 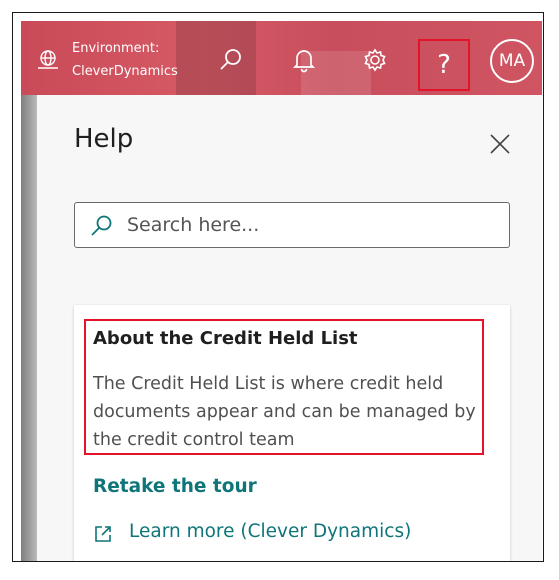 I want to click on help-topic-title: About the Credit Held List, so click(x=225, y=338).